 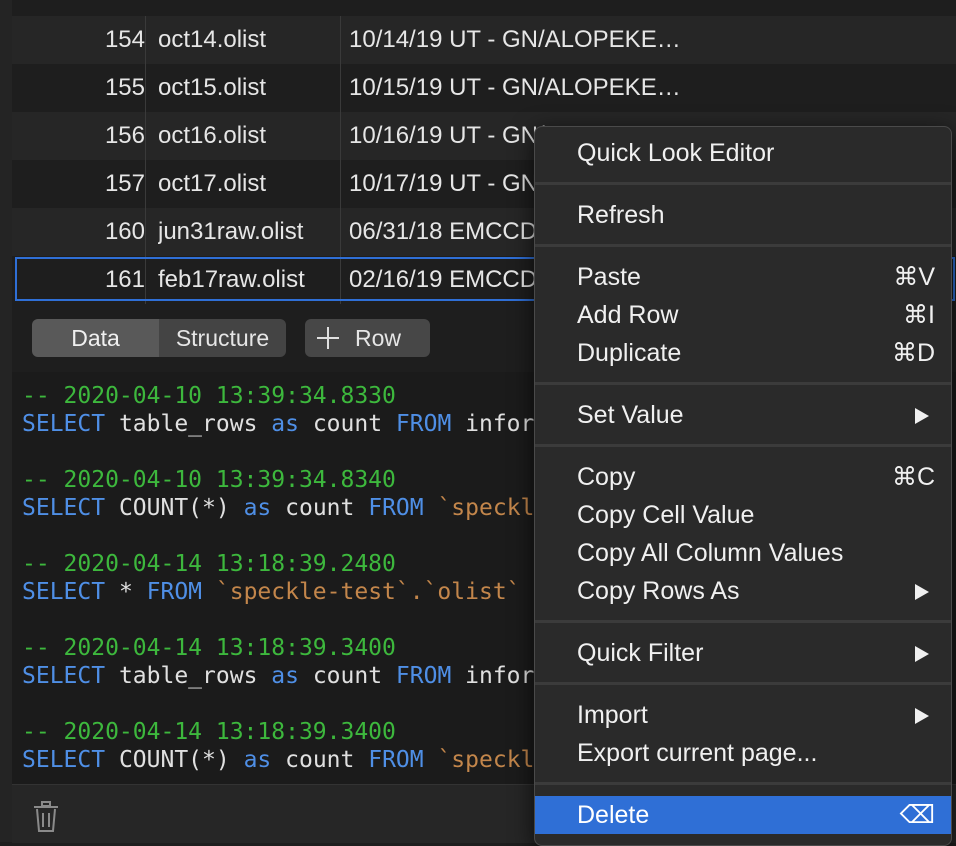 I want to click on log-timestamp: -- 2020-04-10 13:39:34.8340, so click(x=209, y=480).